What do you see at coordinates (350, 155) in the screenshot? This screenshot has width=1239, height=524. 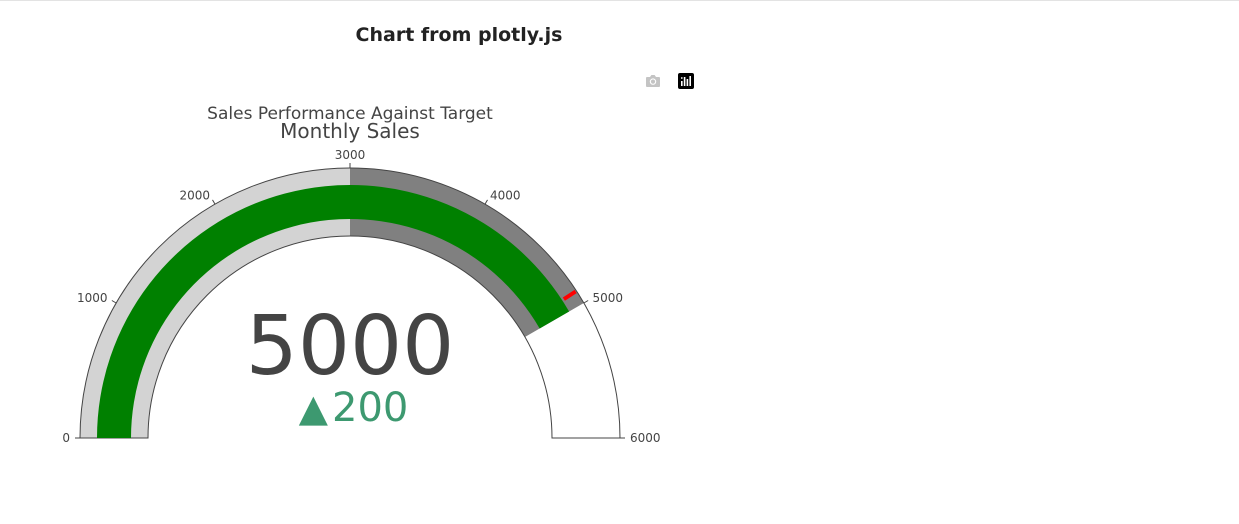 I see `gauge-tick-label: 3000` at bounding box center [350, 155].